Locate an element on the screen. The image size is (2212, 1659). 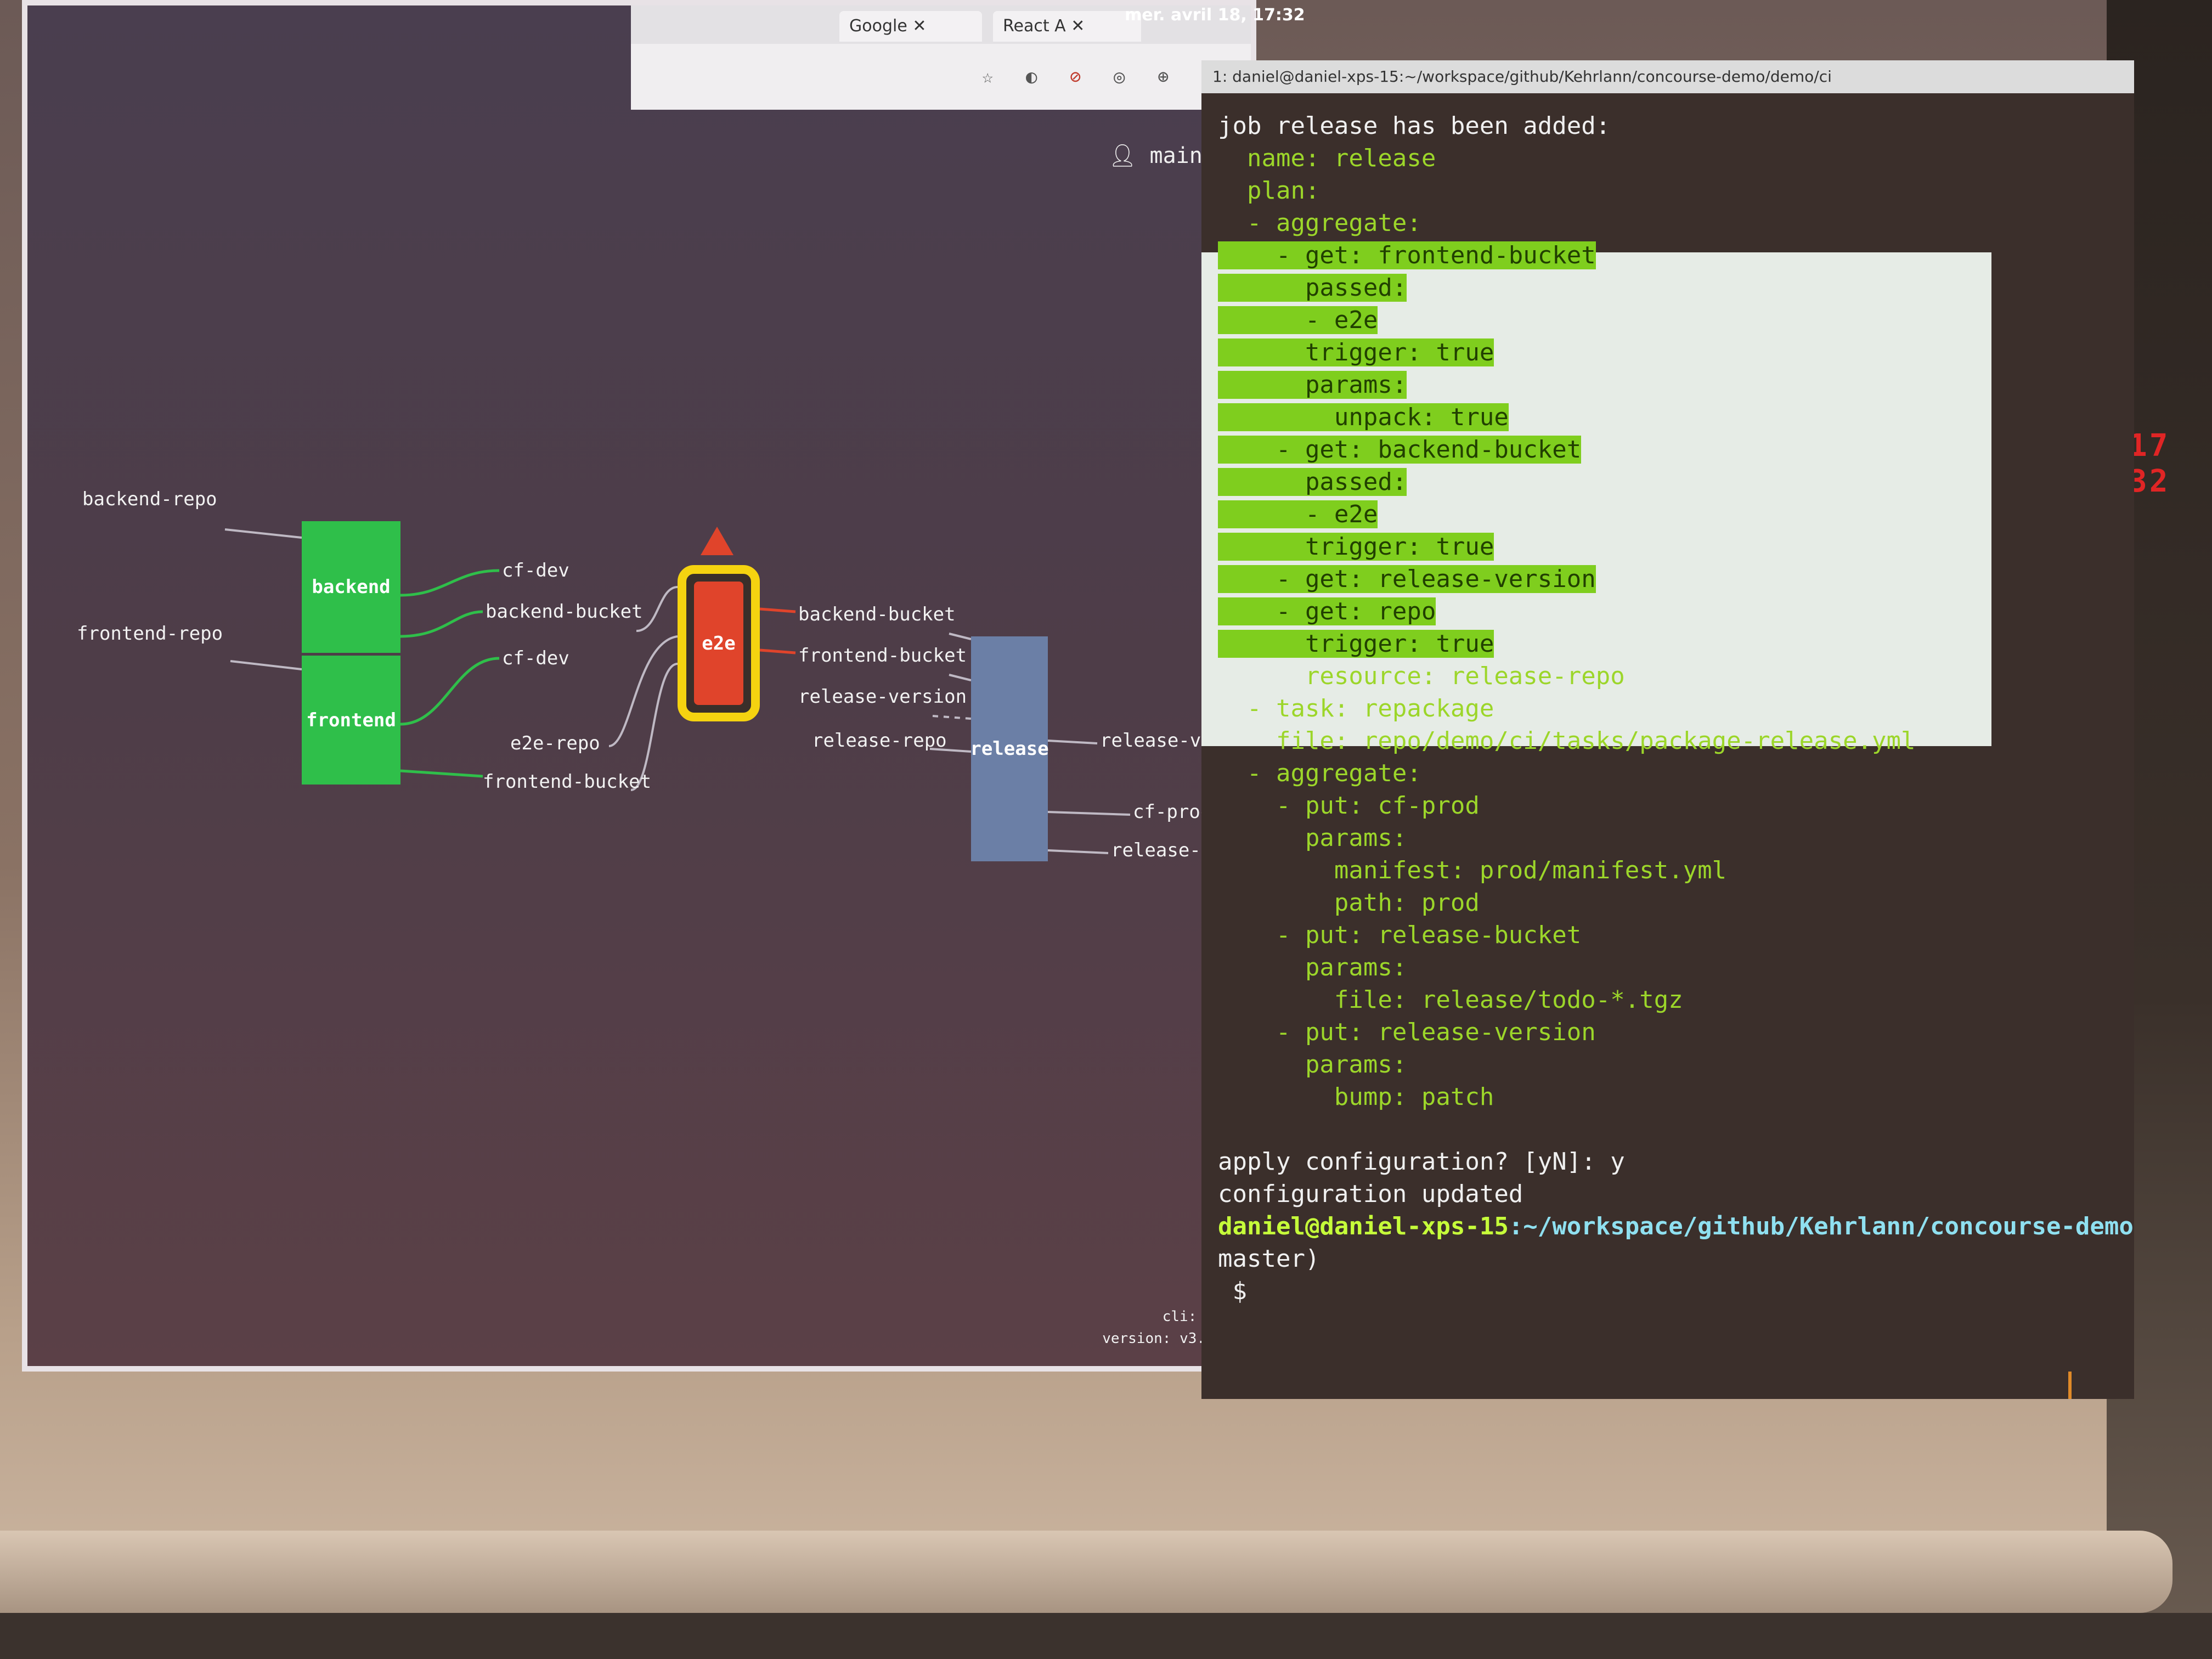
job-e2e-running-border: e2e is located at coordinates (719, 643).